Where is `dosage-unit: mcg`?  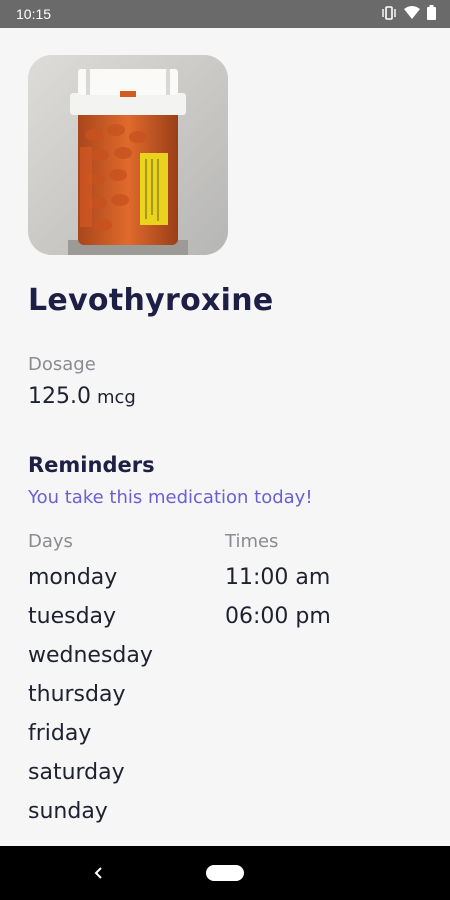
dosage-unit: mcg is located at coordinates (116, 397).